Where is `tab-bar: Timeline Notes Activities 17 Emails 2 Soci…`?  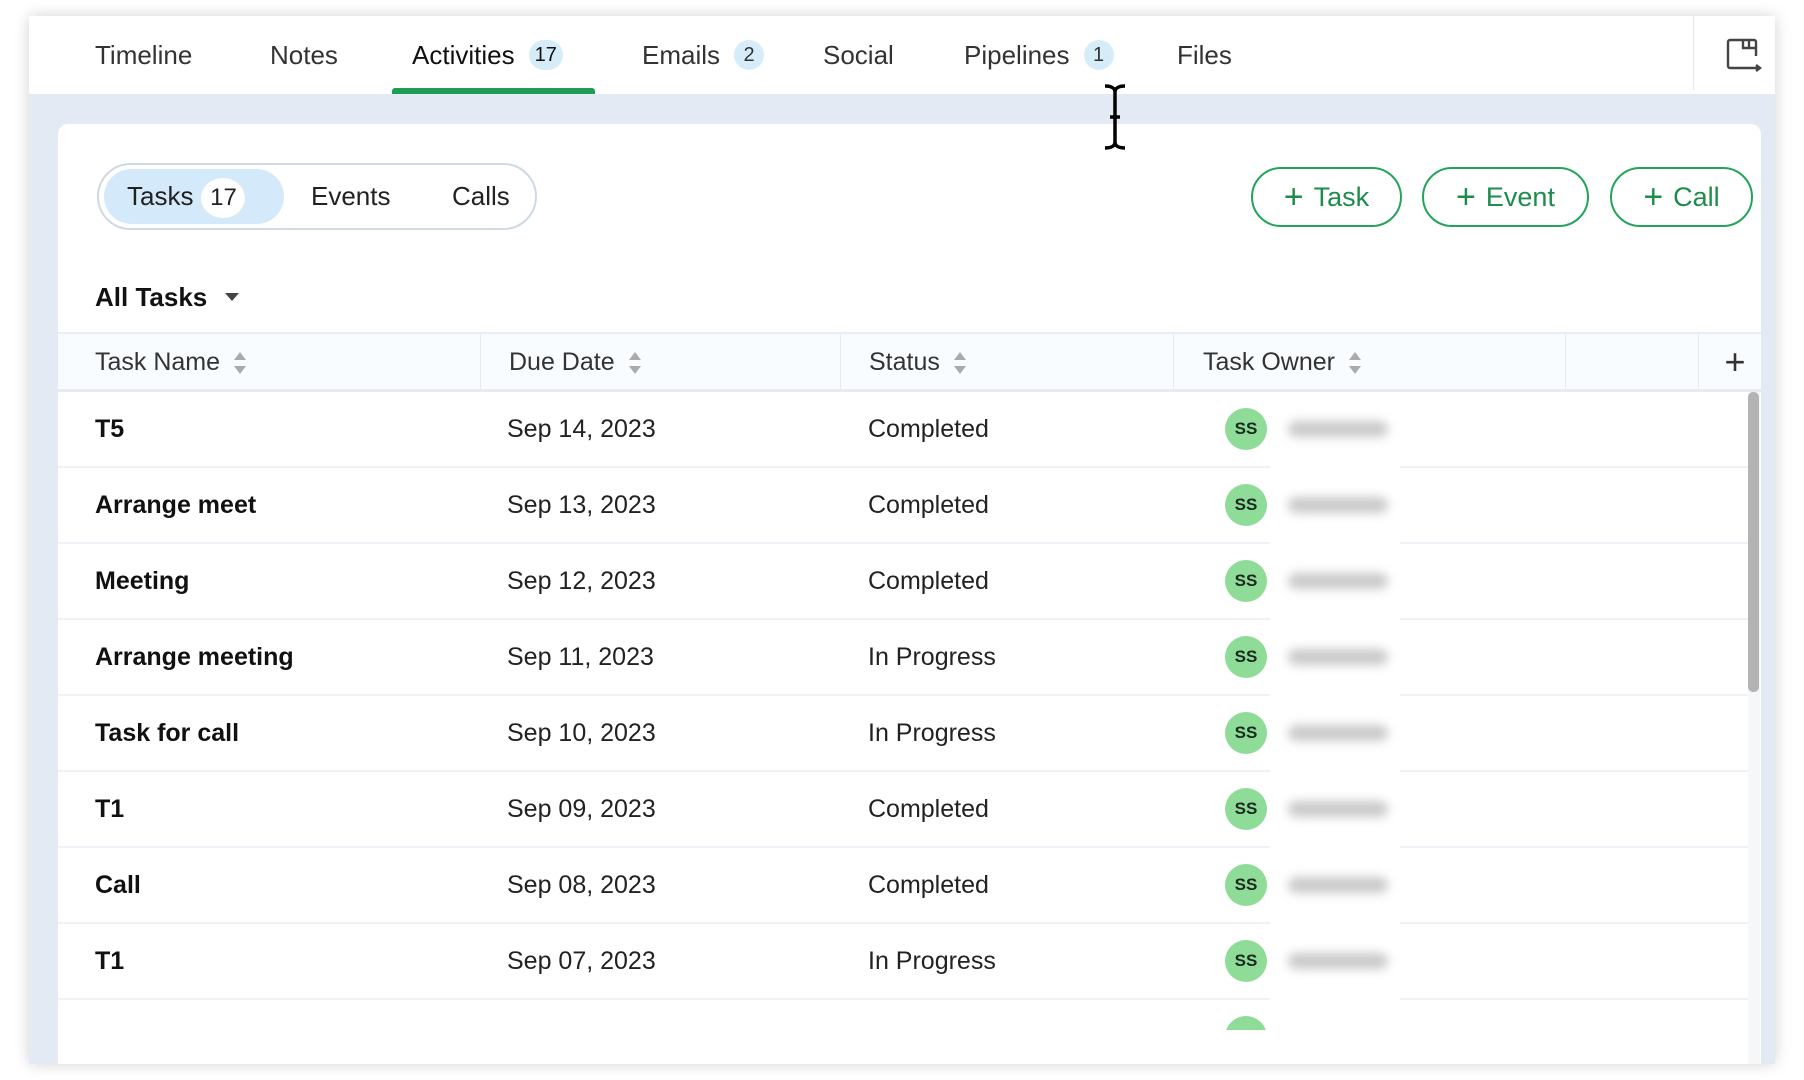 tab-bar: Timeline Notes Activities 17 Emails 2 Soci… is located at coordinates (902, 55).